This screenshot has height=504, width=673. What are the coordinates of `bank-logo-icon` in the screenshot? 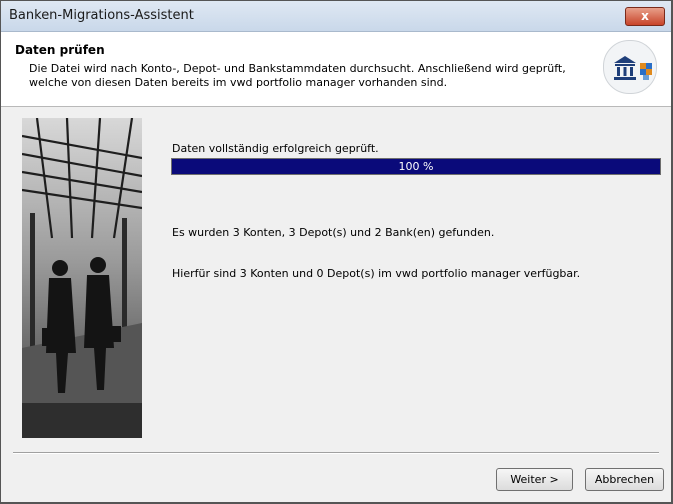 It's located at (630, 67).